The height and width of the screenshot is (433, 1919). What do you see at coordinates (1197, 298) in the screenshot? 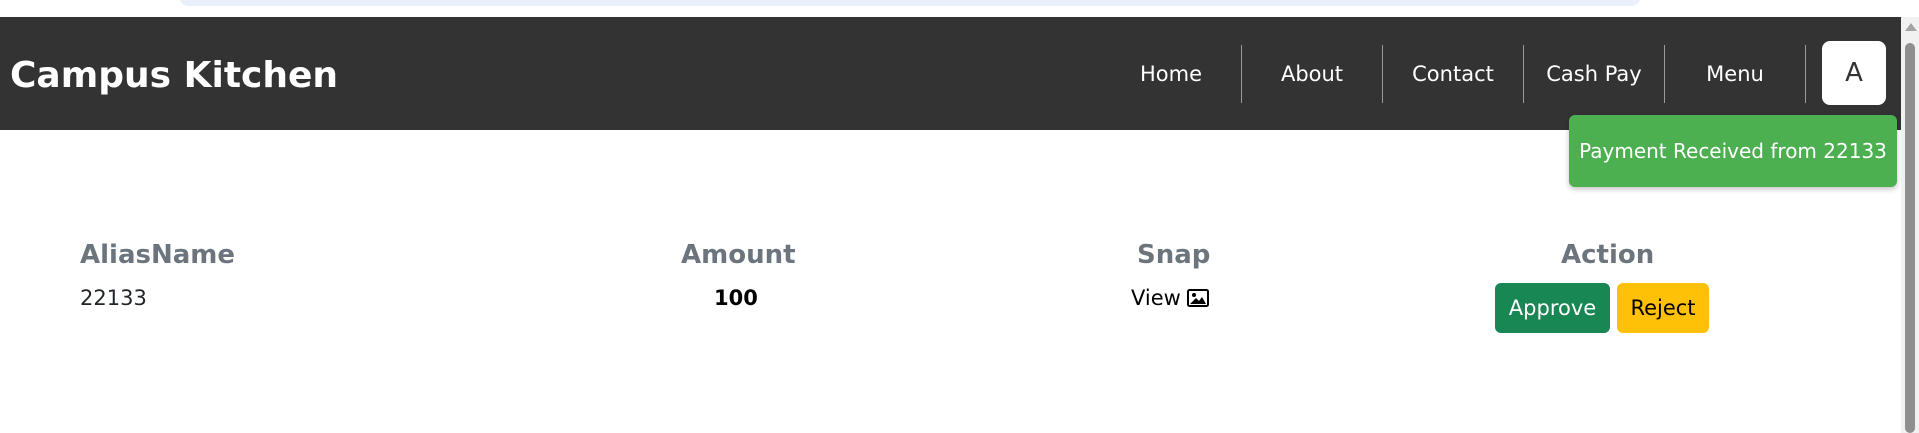
I see `image-icon` at bounding box center [1197, 298].